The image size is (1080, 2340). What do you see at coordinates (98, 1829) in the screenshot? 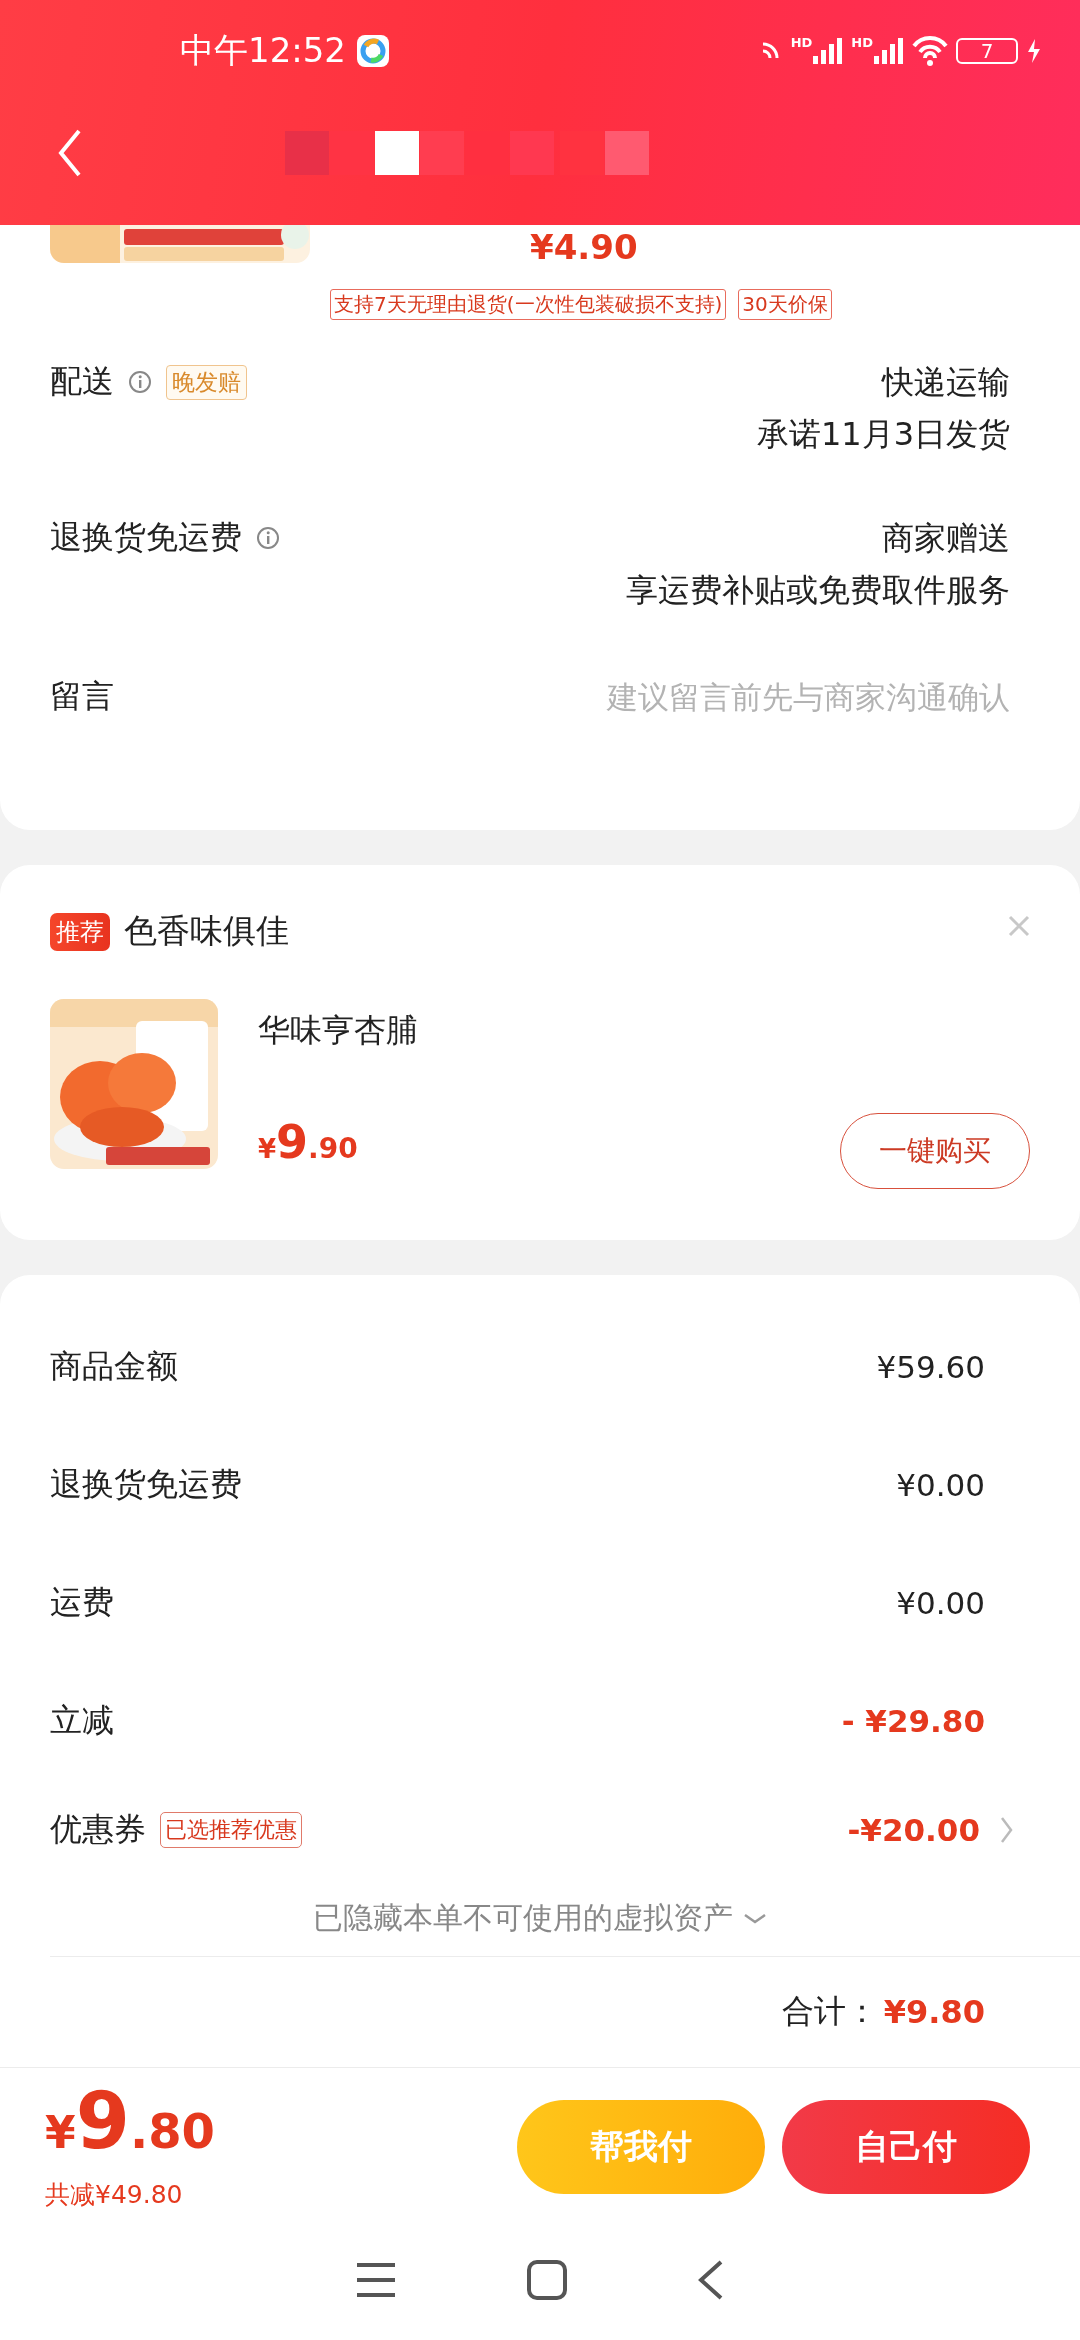
I see `row-label: 优惠券` at bounding box center [98, 1829].